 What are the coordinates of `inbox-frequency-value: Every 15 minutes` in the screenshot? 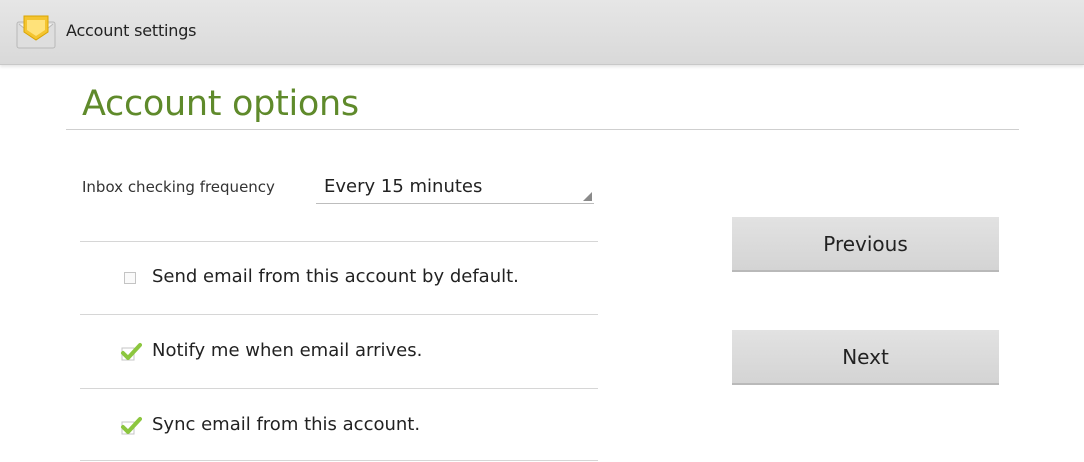 It's located at (403, 186).